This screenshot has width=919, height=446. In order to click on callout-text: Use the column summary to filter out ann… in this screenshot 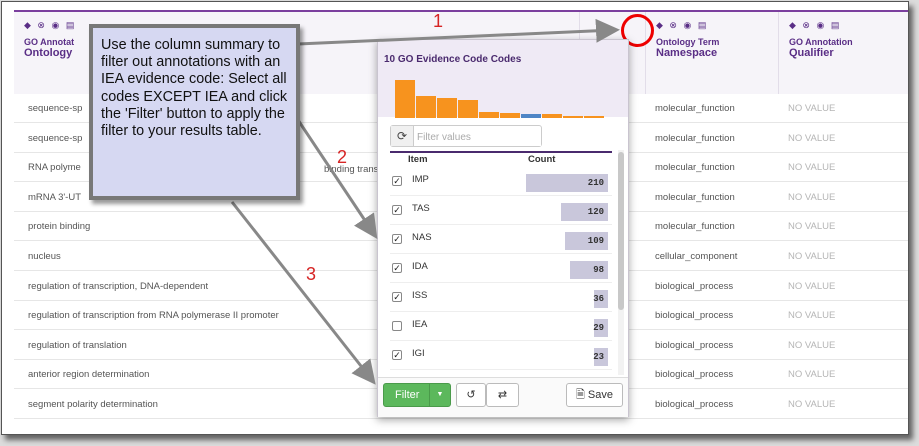, I will do `click(194, 88)`.